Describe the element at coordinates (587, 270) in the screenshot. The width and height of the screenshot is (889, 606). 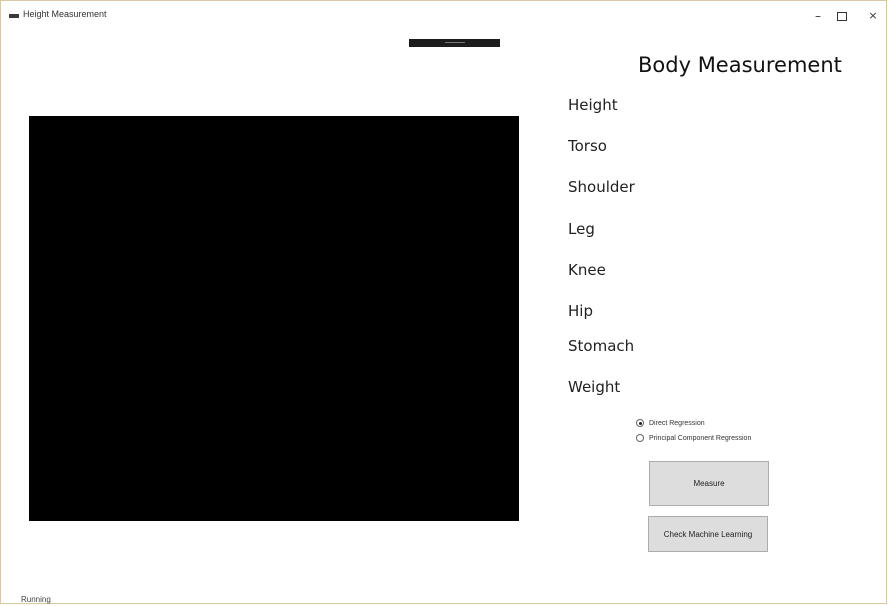
I see `knee-label: Knee` at that location.